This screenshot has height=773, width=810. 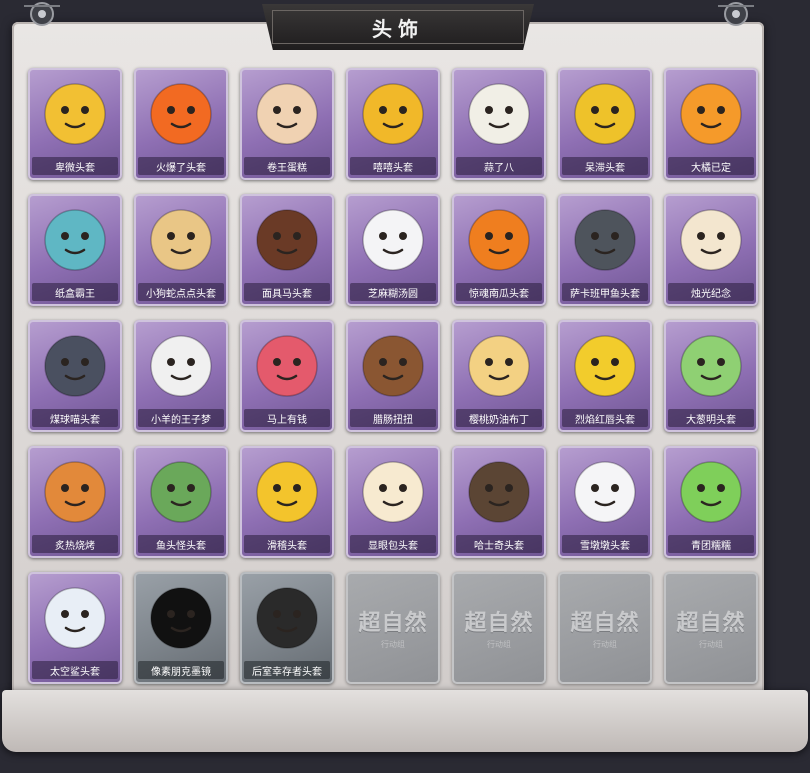 I want to click on headwear-item: 滑稽头套, so click(x=287, y=502).